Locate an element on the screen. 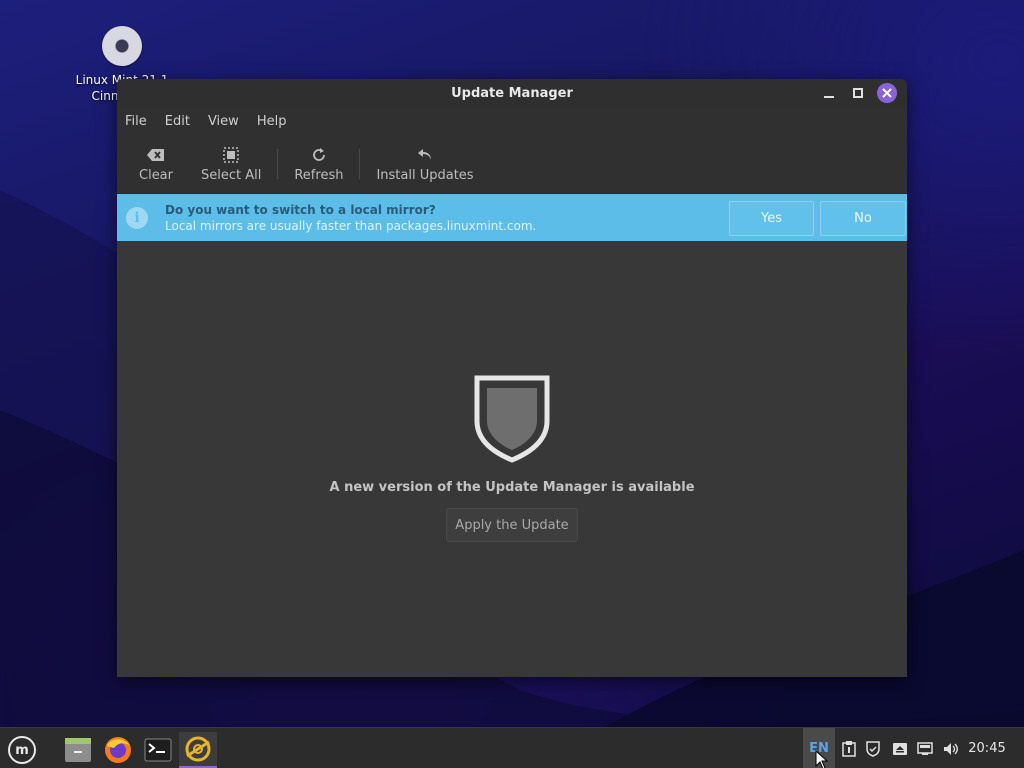 The image size is (1024, 768). terminal-icon is located at coordinates (158, 750).